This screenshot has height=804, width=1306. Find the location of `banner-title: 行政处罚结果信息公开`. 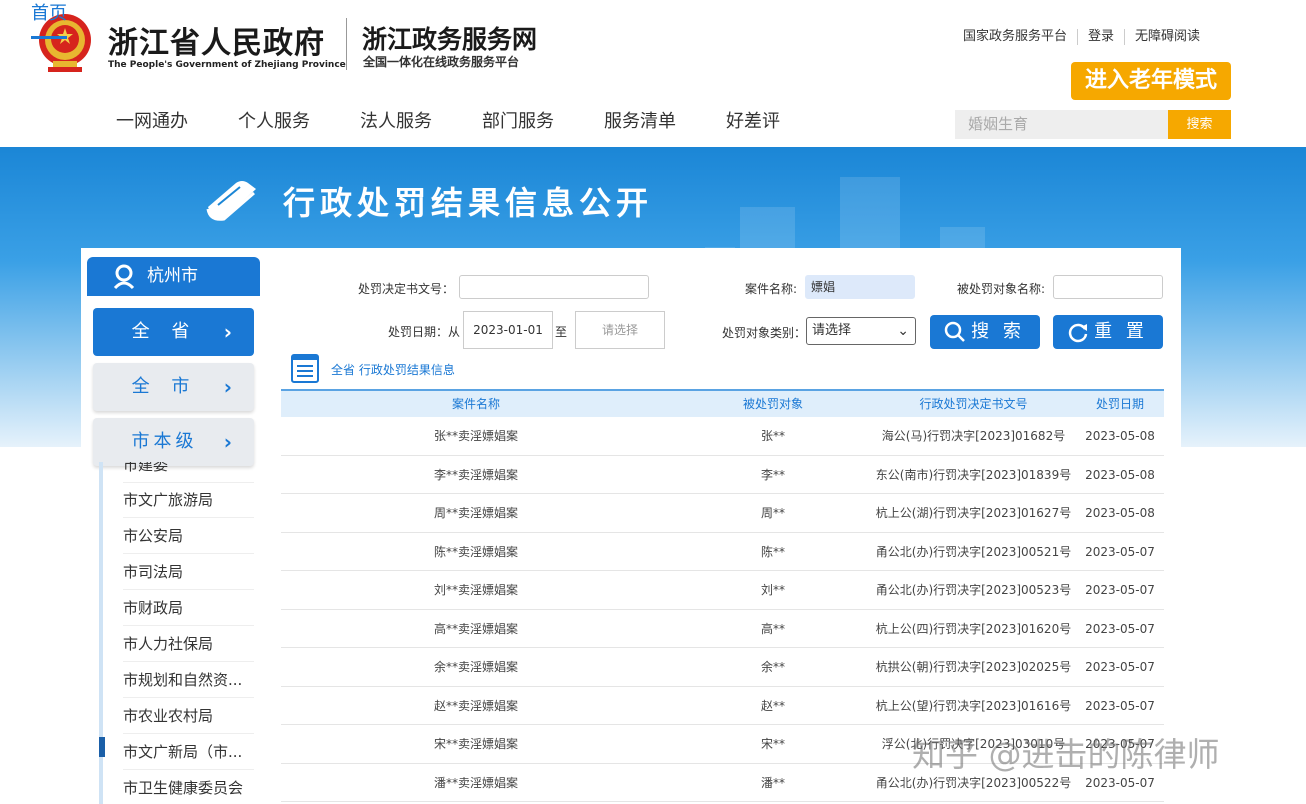

banner-title: 行政处罚结果信息公开 is located at coordinates (468, 203).